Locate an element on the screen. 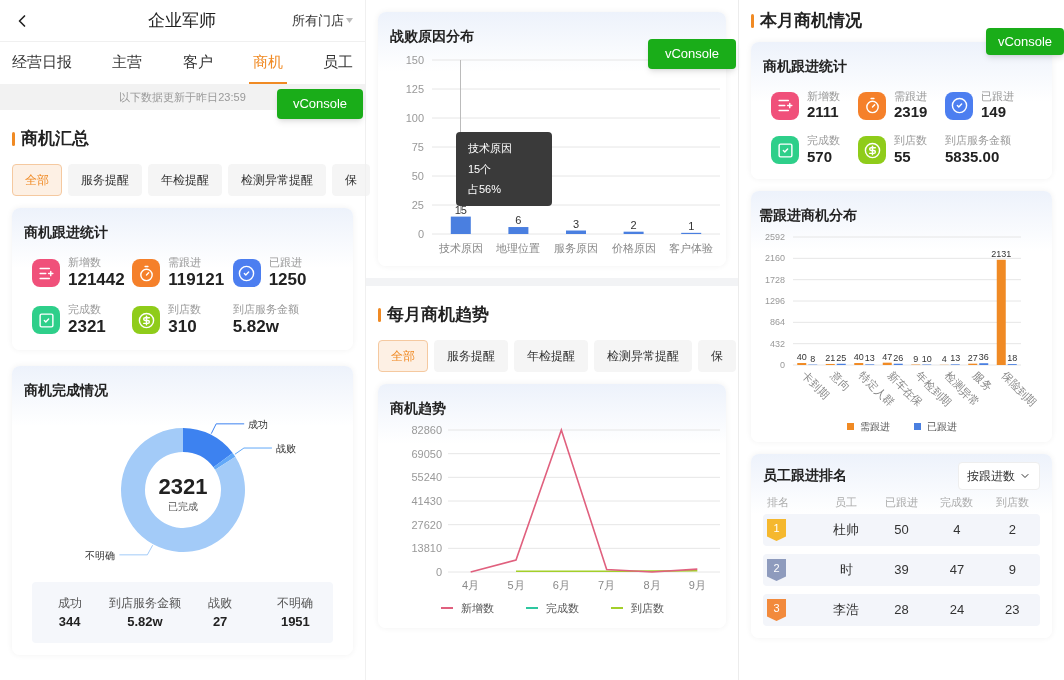  timer-icon is located at coordinates (872, 105).